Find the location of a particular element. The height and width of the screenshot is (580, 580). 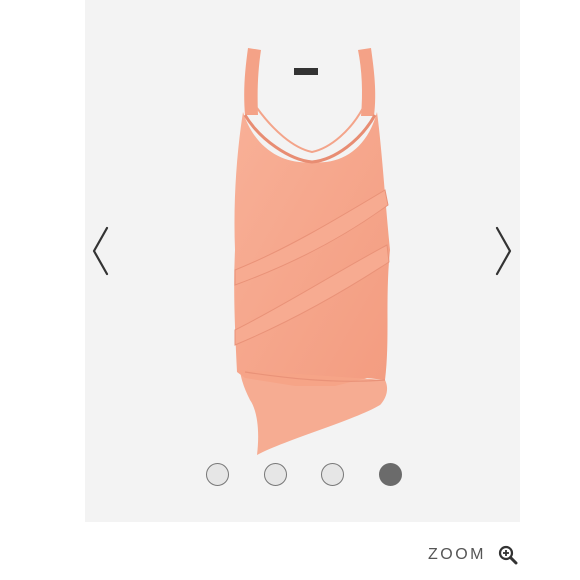

zoom-in-icon is located at coordinates (508, 555).